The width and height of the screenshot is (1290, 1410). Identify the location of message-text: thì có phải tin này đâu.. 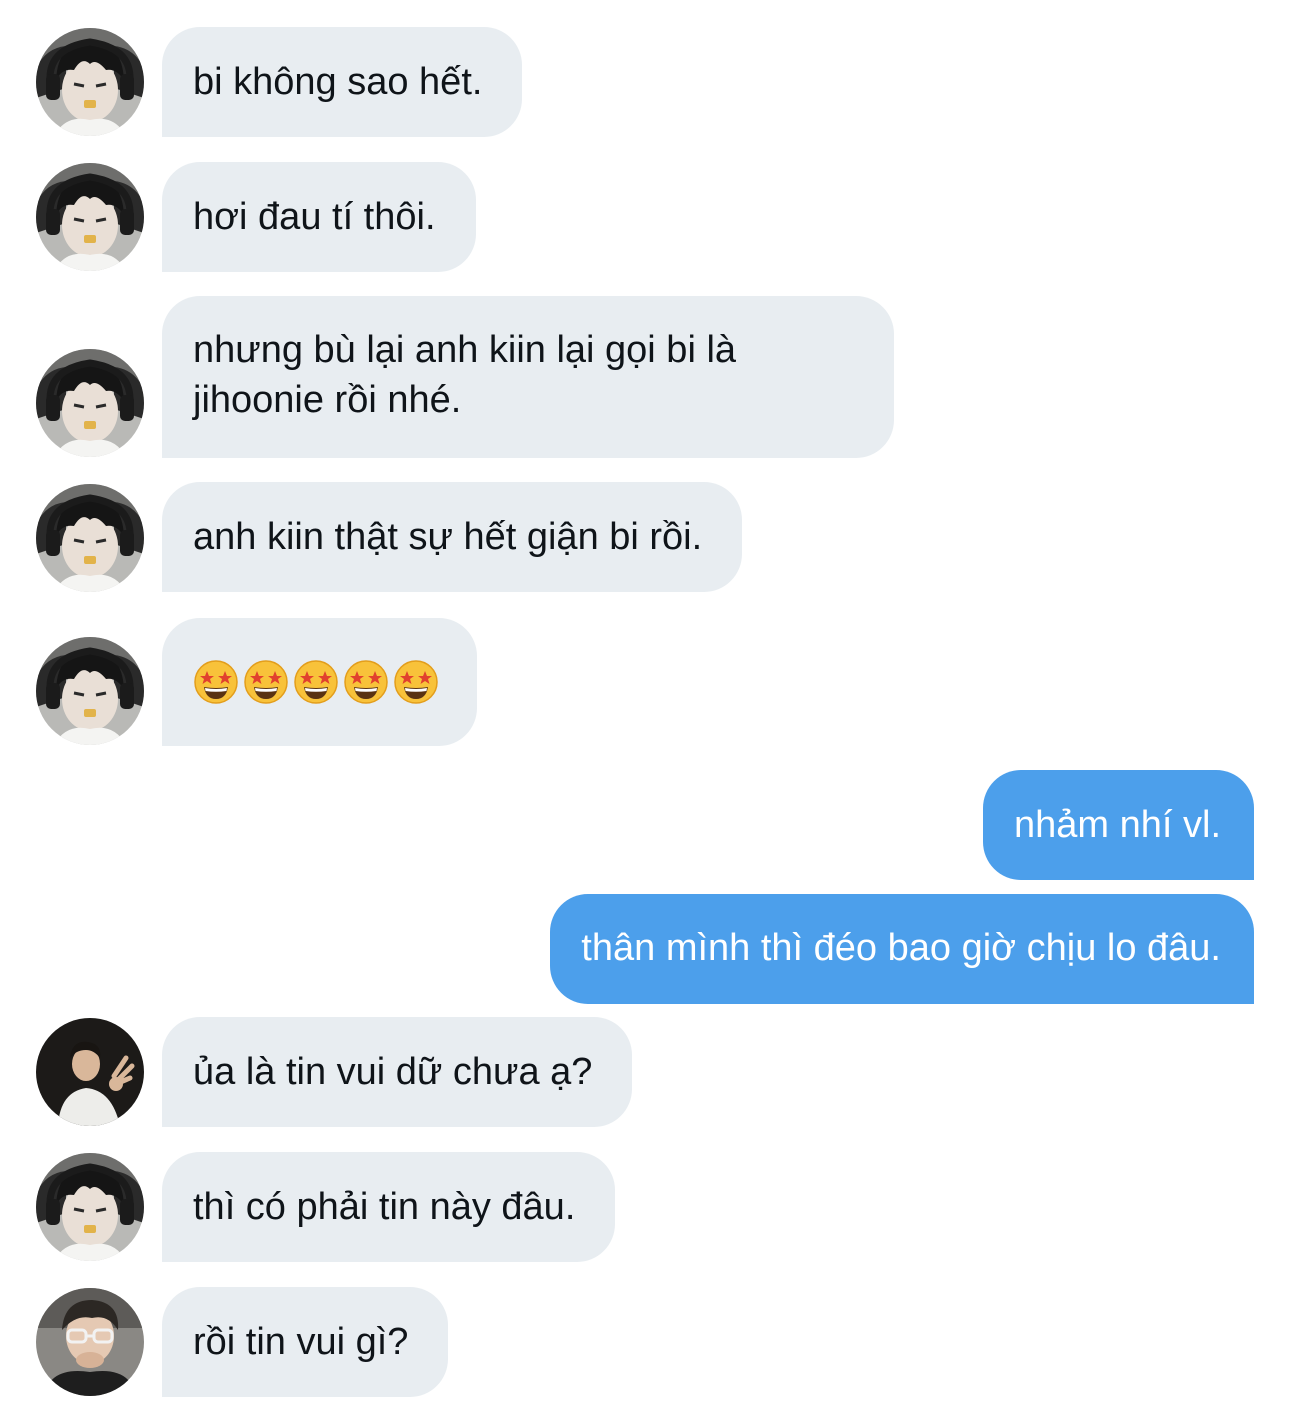
(384, 1207).